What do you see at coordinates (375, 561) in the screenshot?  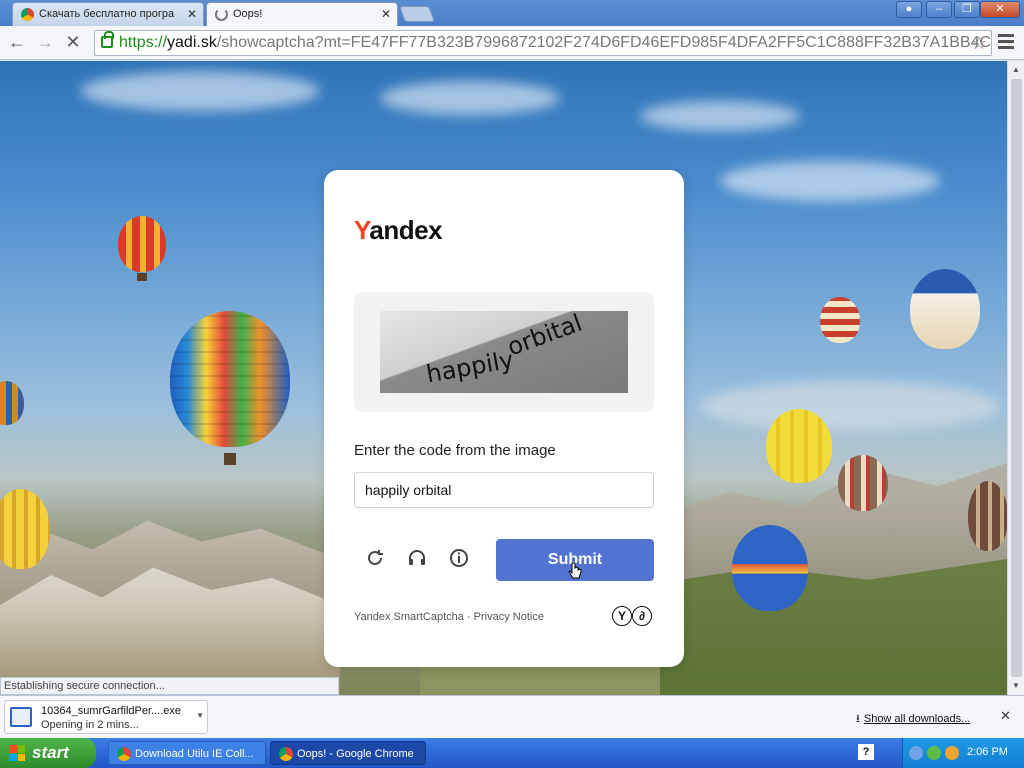 I see `refresh-icon` at bounding box center [375, 561].